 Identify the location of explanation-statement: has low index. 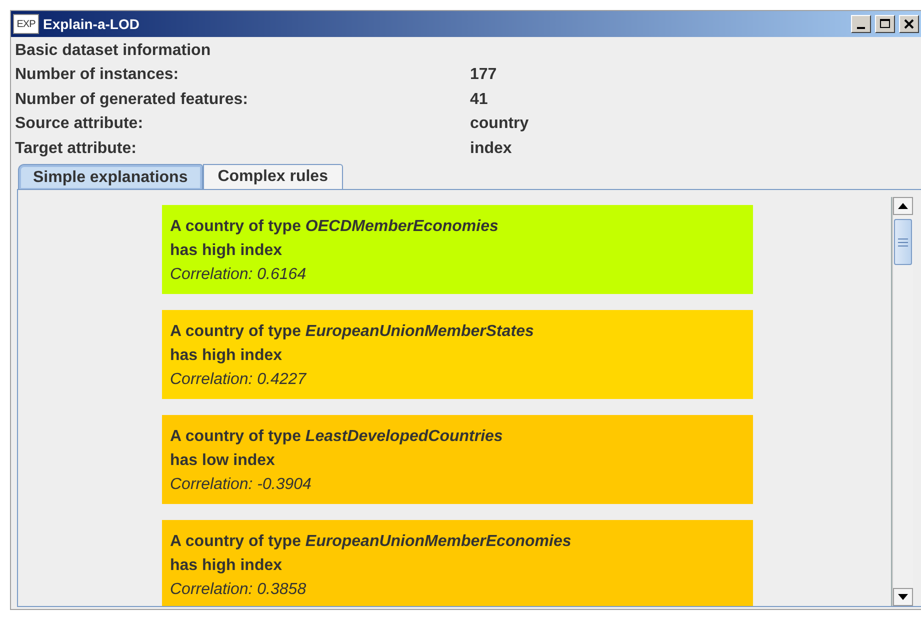
(223, 461).